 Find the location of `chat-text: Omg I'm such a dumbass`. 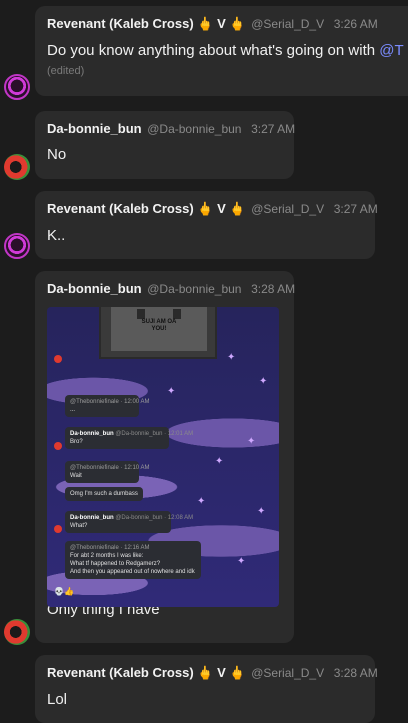

chat-text: Omg I'm such a dumbass is located at coordinates (104, 494).